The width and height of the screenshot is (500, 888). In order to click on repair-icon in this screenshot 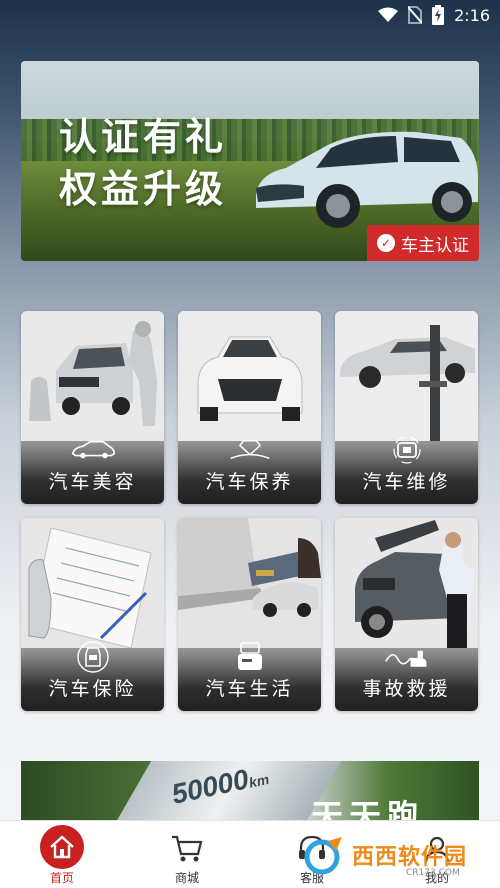, I will do `click(407, 450)`.